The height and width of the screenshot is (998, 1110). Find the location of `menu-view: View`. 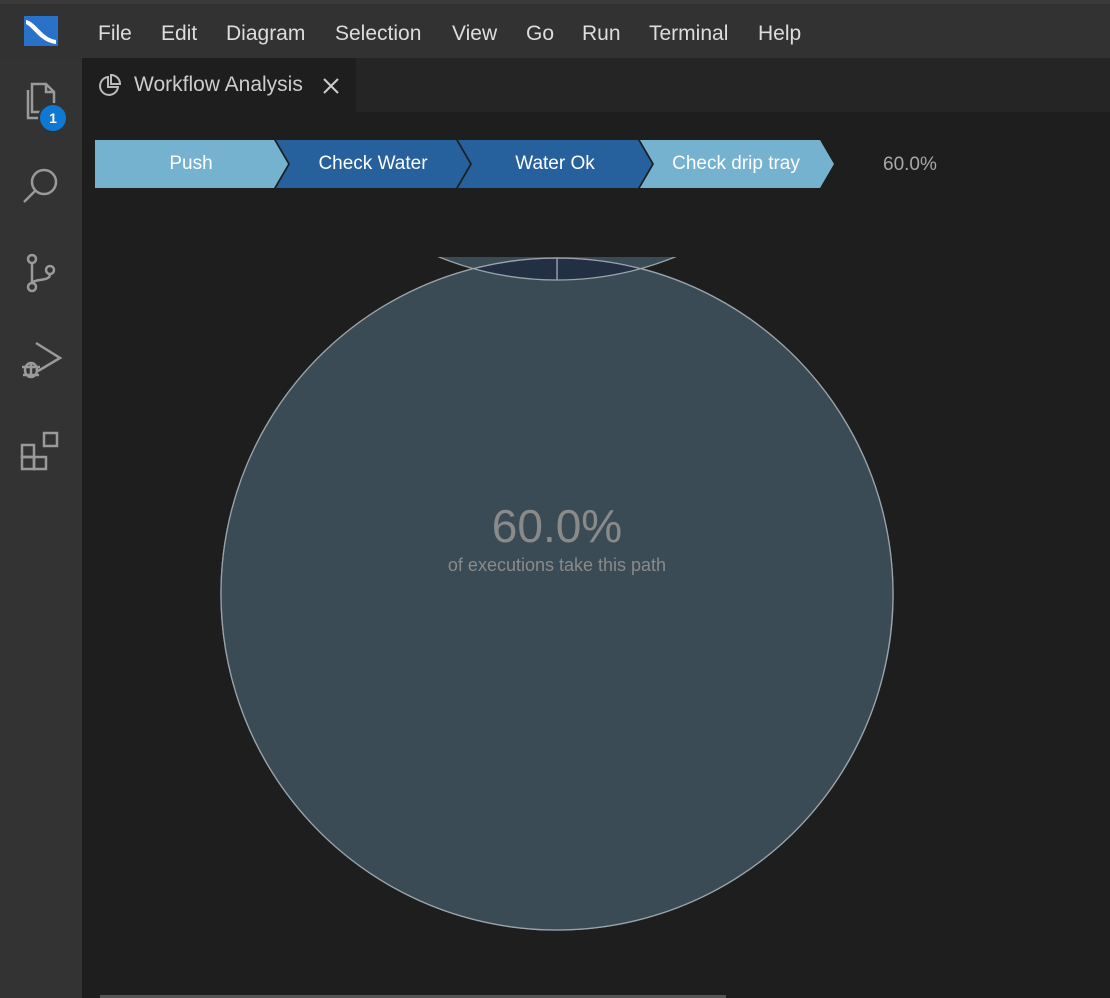

menu-view: View is located at coordinates (474, 34).